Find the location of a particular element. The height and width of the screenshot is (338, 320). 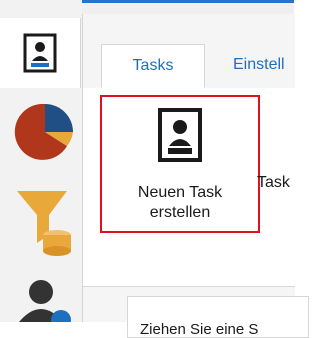

nav-tasks-button is located at coordinates (40, 53).